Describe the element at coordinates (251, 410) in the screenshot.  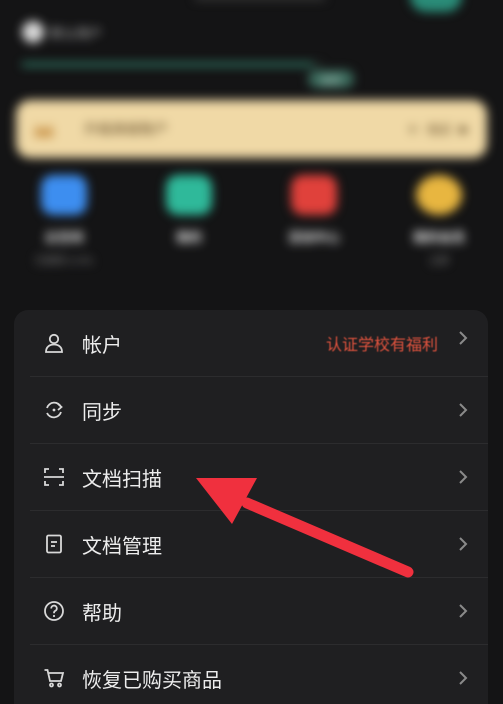
I see `settings-item-sync: 同步` at that location.